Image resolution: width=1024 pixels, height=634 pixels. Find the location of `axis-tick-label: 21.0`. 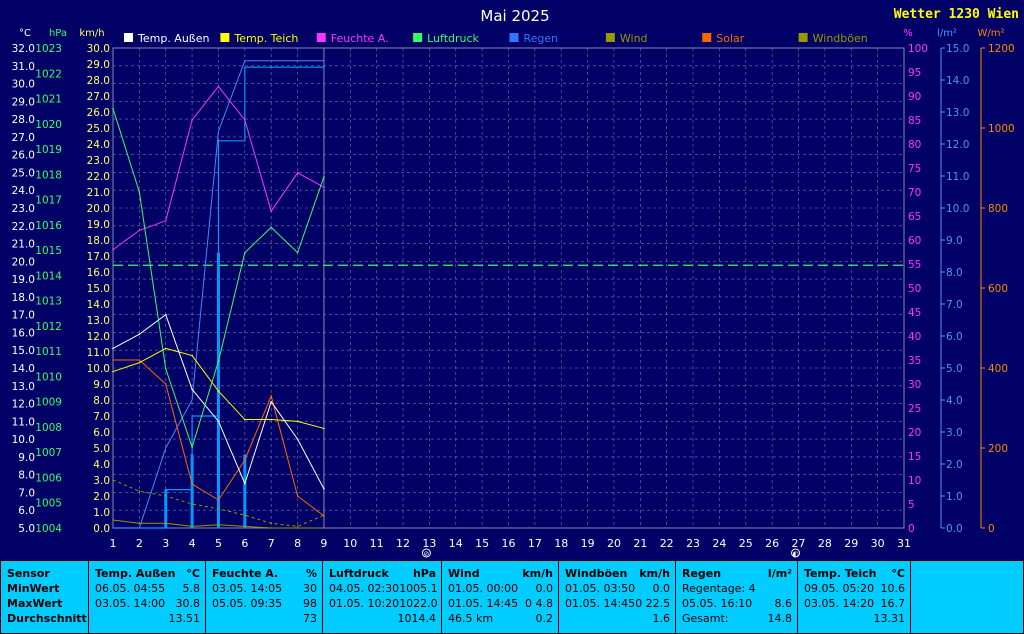

axis-tick-label: 21.0 is located at coordinates (23, 245).